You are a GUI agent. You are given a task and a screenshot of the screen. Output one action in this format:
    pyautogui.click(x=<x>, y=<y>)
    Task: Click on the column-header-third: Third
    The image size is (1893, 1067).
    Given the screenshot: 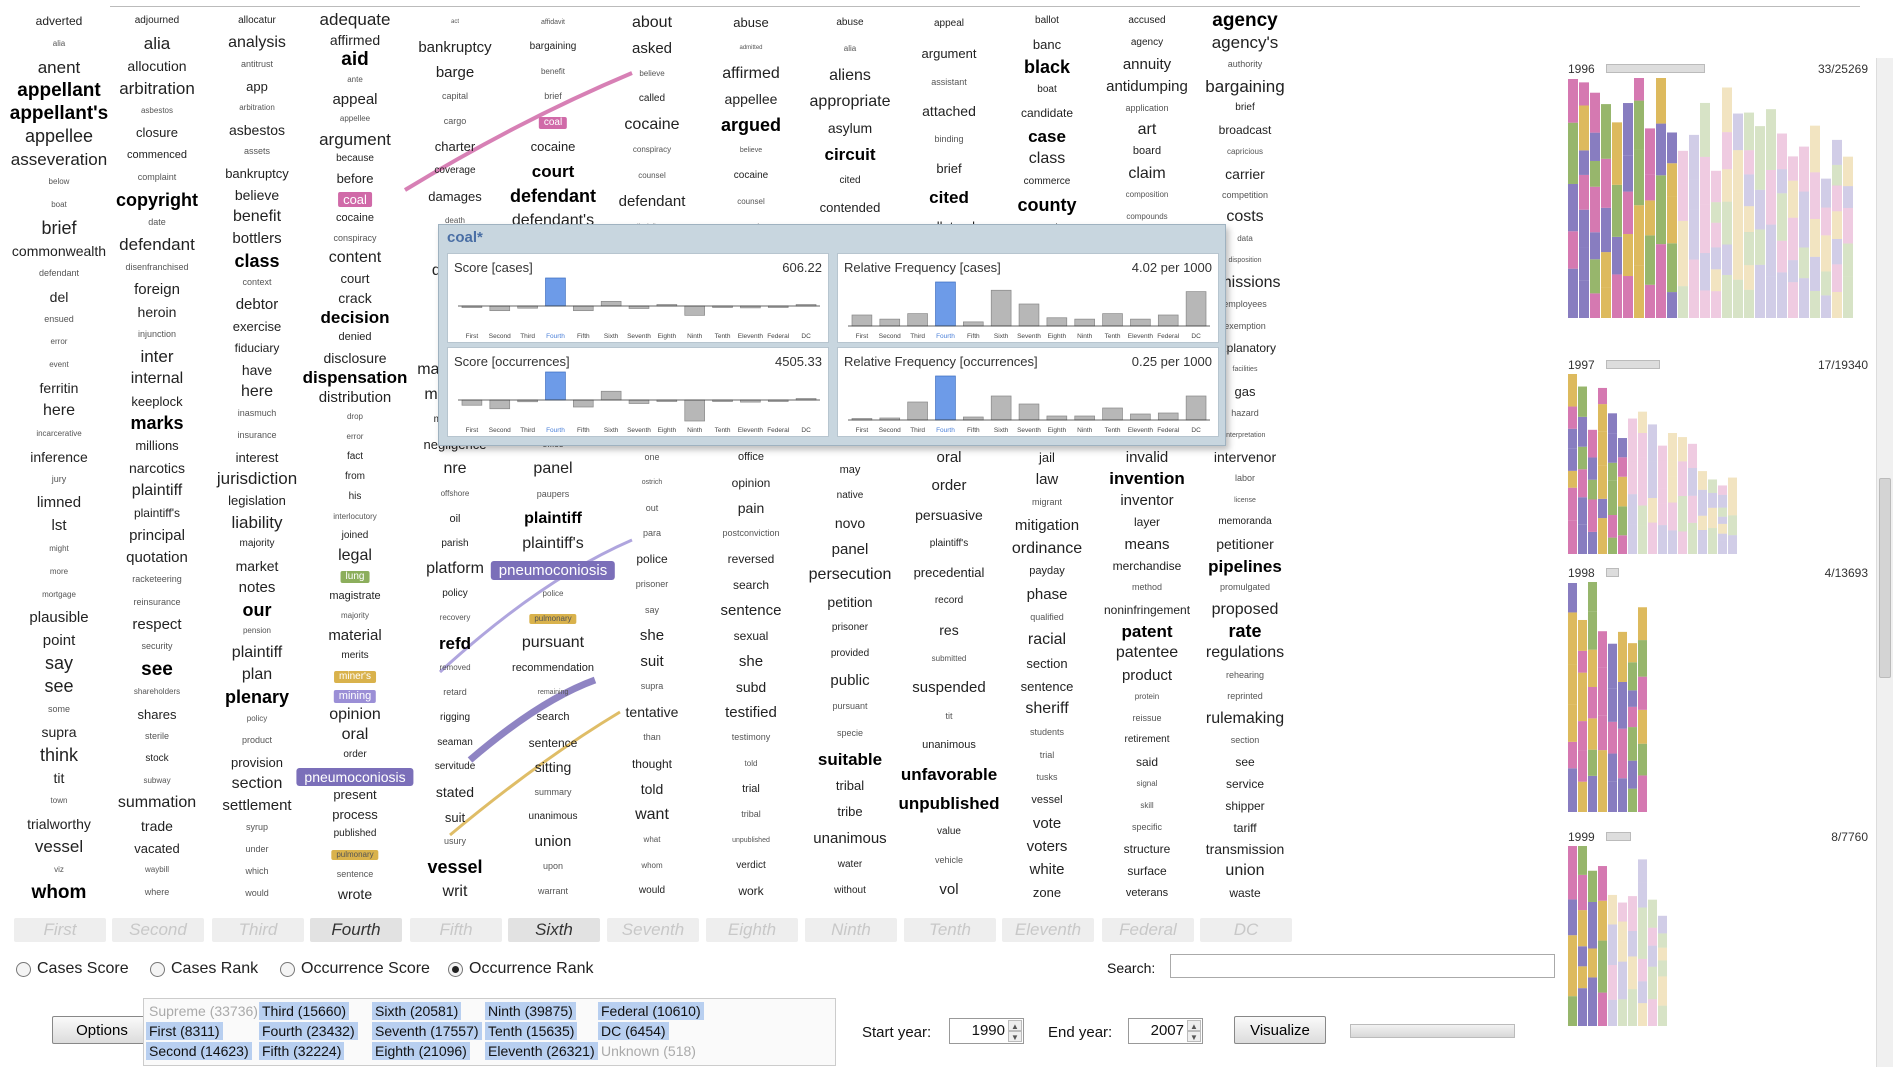 What is the action you would take?
    pyautogui.click(x=258, y=930)
    